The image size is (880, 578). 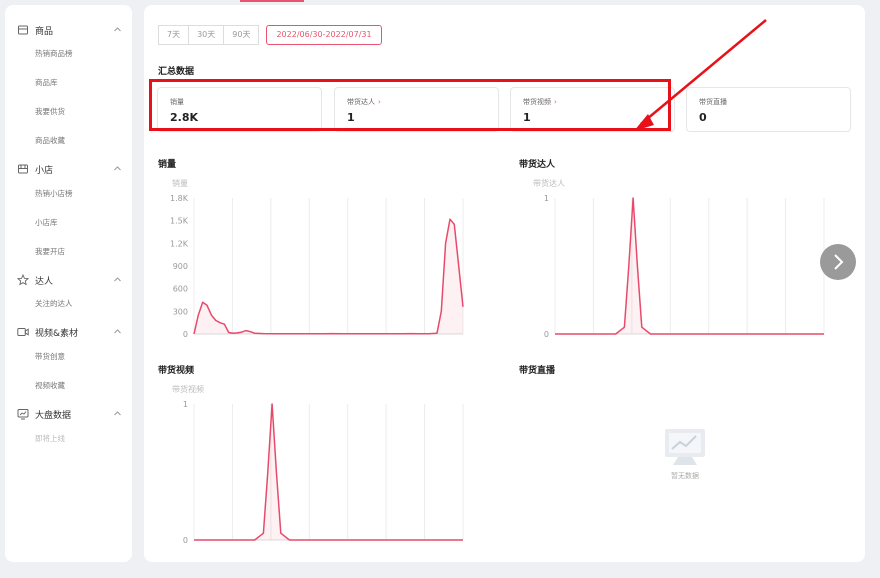 I want to click on stat-label: 带货达人 ›, so click(x=364, y=102).